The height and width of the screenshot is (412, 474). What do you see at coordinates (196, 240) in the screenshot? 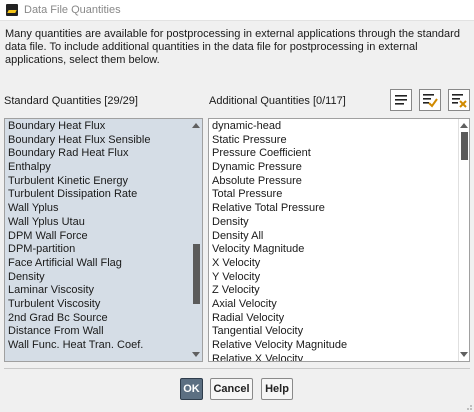
I see `standard-list-scrollbar` at bounding box center [196, 240].